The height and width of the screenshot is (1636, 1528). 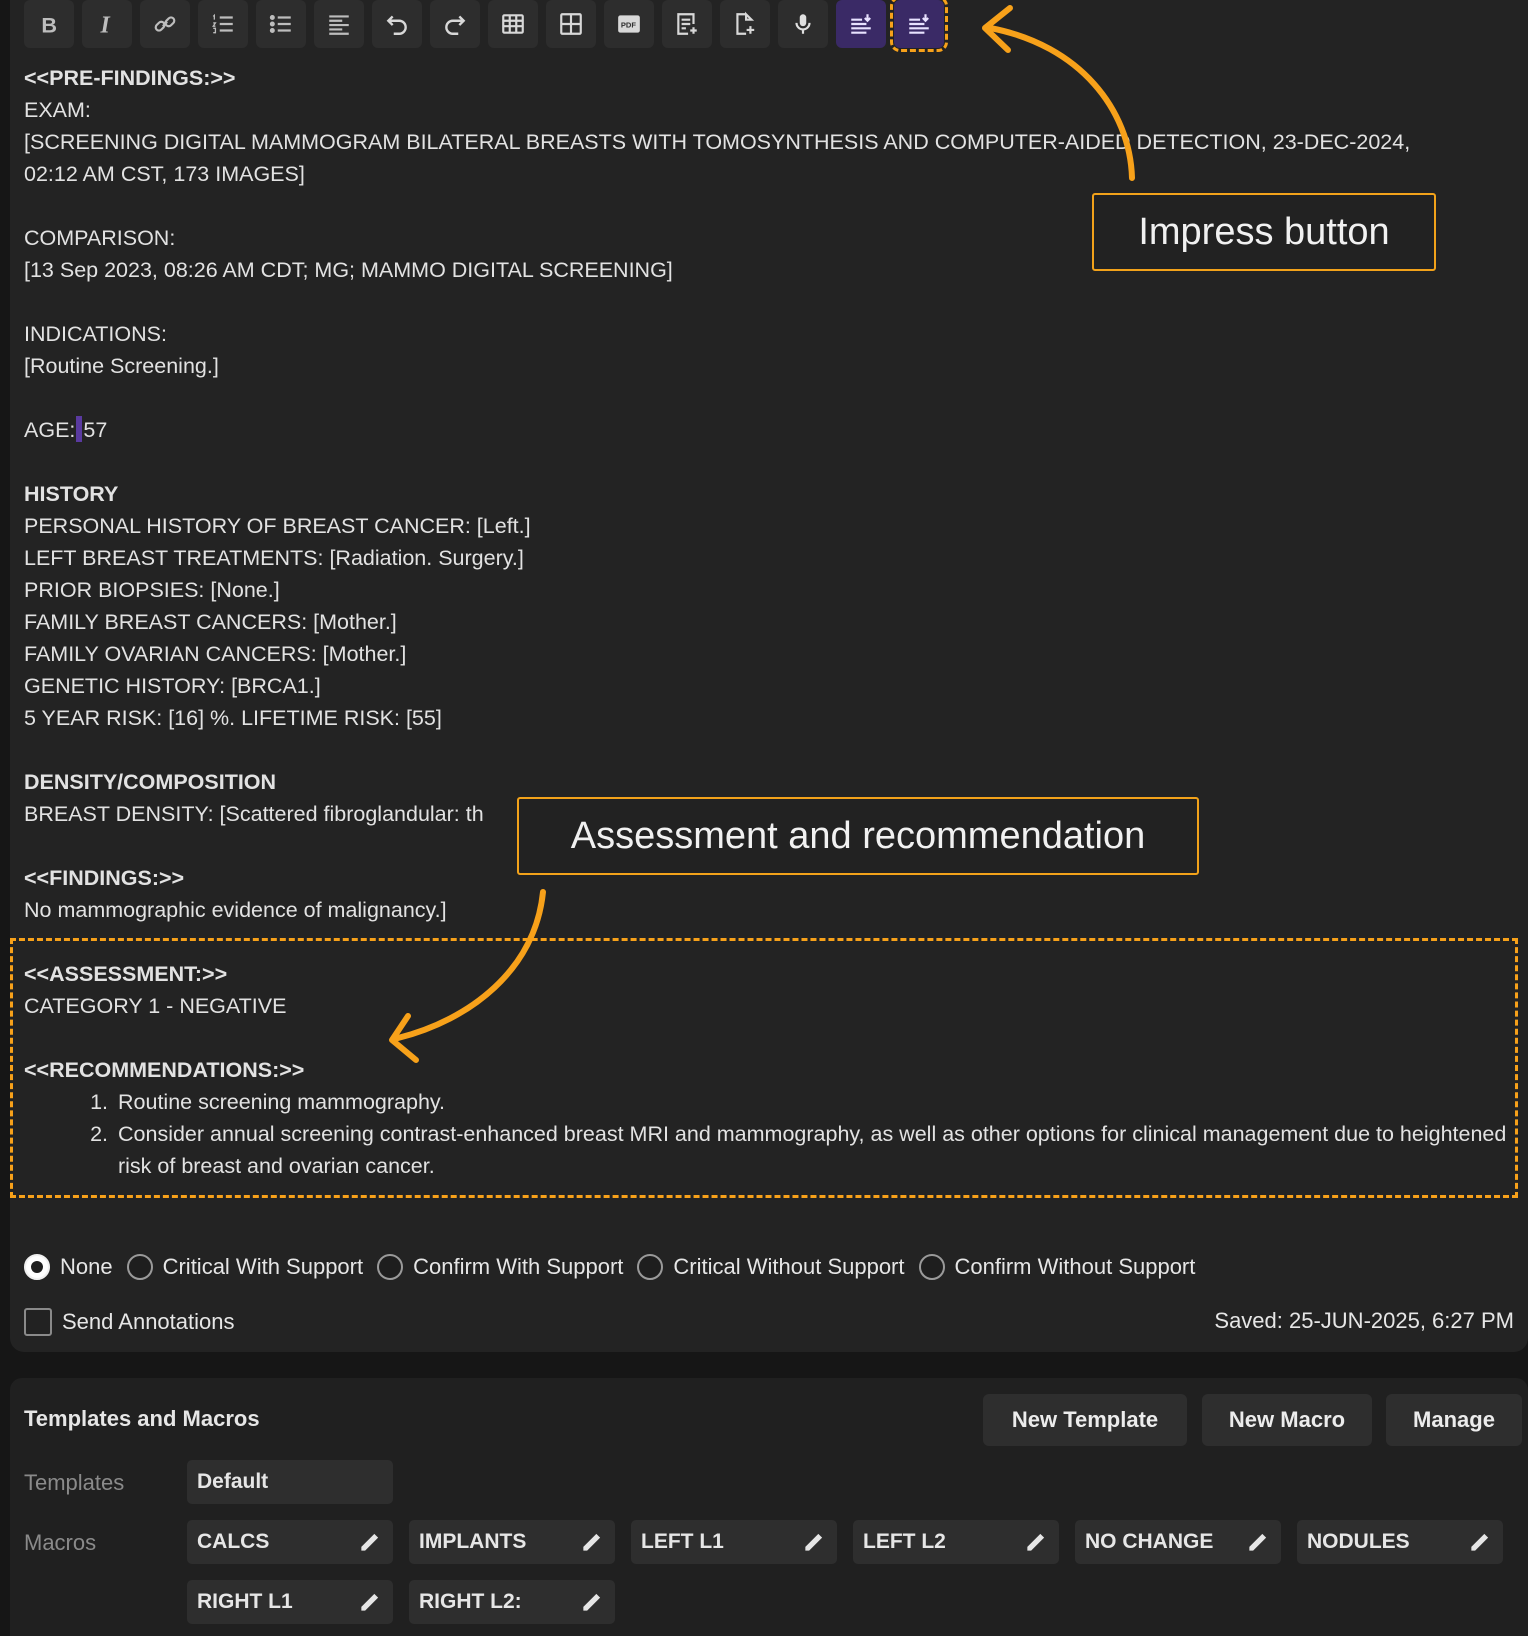 What do you see at coordinates (814, 1102) in the screenshot?
I see `recommendation-item: Routine screening mammography.` at bounding box center [814, 1102].